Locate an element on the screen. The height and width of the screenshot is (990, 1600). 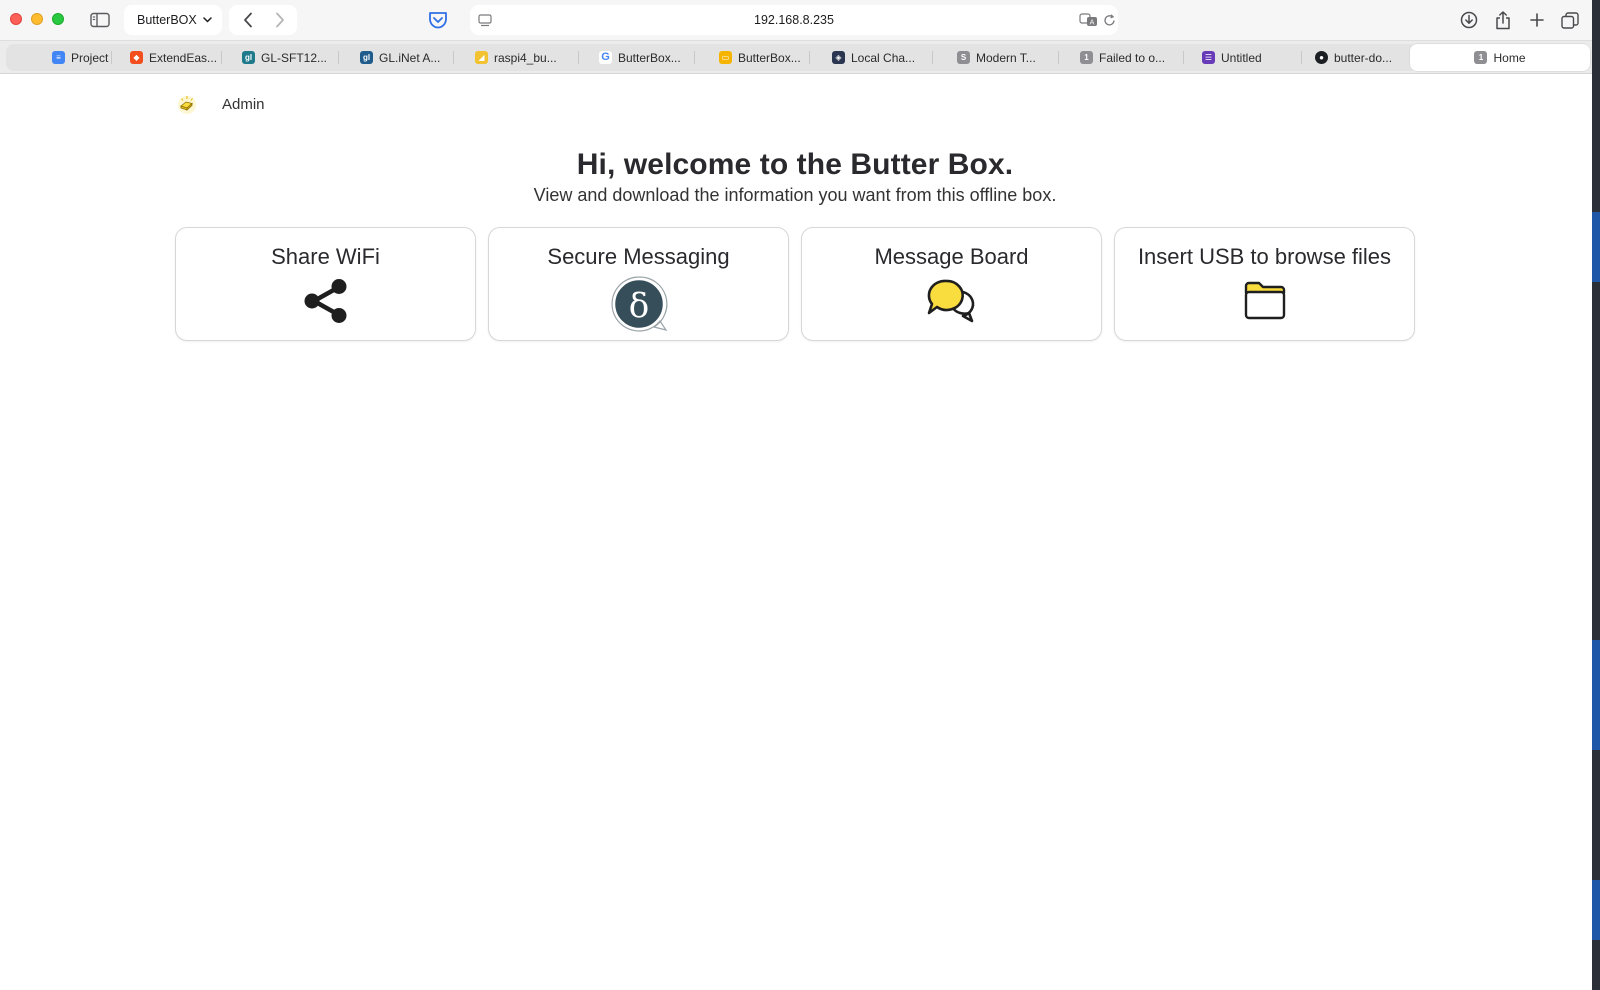
browser-tab: ☰ Untitled is located at coordinates (1249, 57).